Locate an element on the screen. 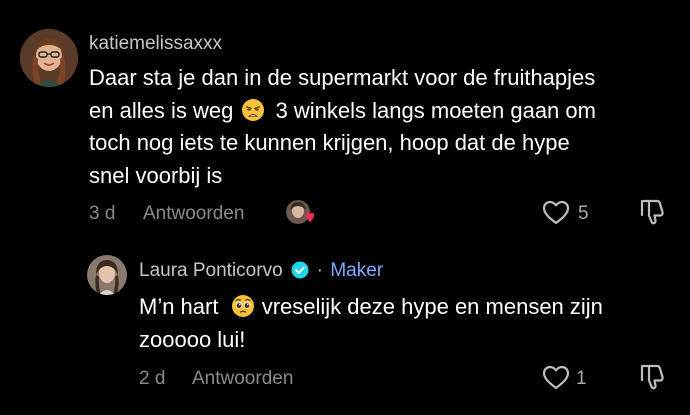  maker-badge: Maker is located at coordinates (357, 270).